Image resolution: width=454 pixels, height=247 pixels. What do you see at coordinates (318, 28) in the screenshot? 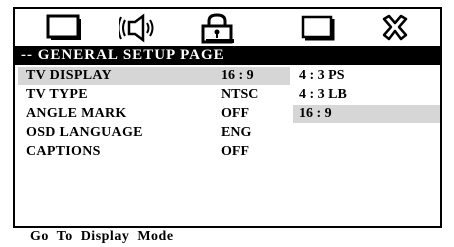
I see `screen-icon` at bounding box center [318, 28].